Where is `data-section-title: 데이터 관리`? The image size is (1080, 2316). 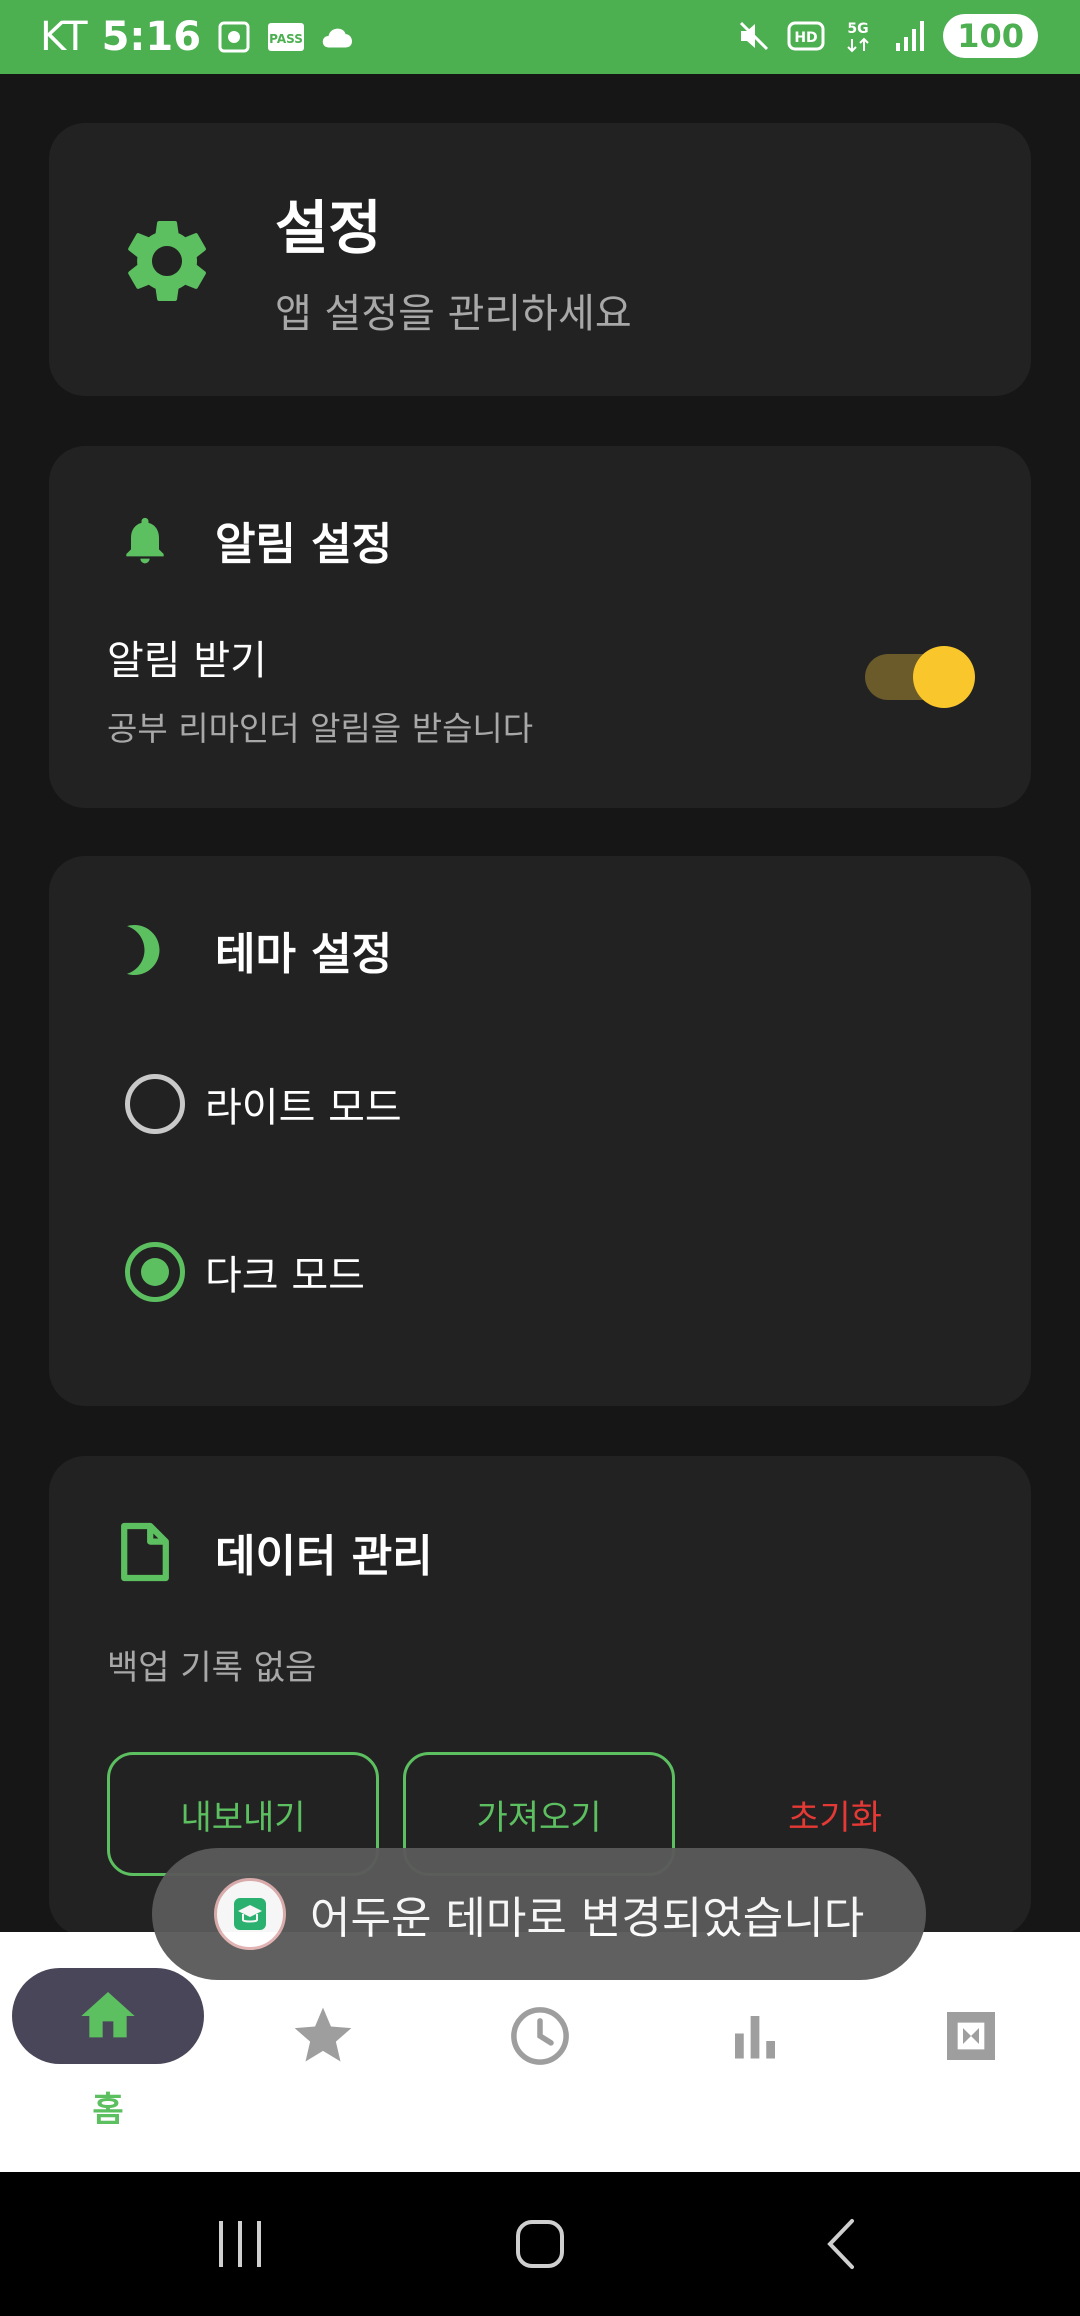
data-section-title: 데이터 관리 is located at coordinates (324, 1556).